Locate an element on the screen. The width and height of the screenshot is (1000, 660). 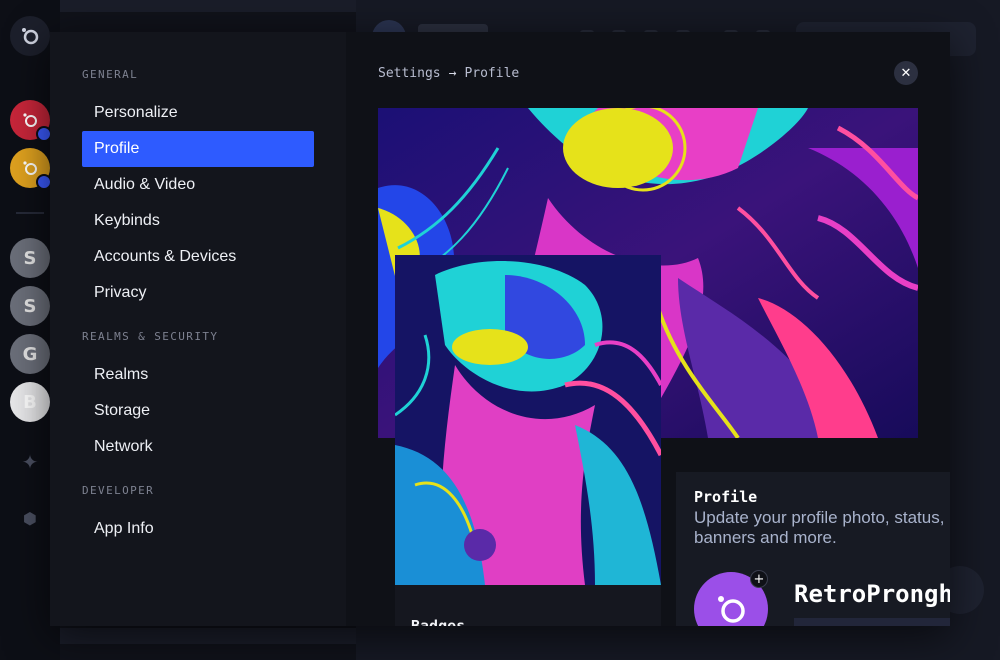
close-icon: ✕ is located at coordinates (906, 73).